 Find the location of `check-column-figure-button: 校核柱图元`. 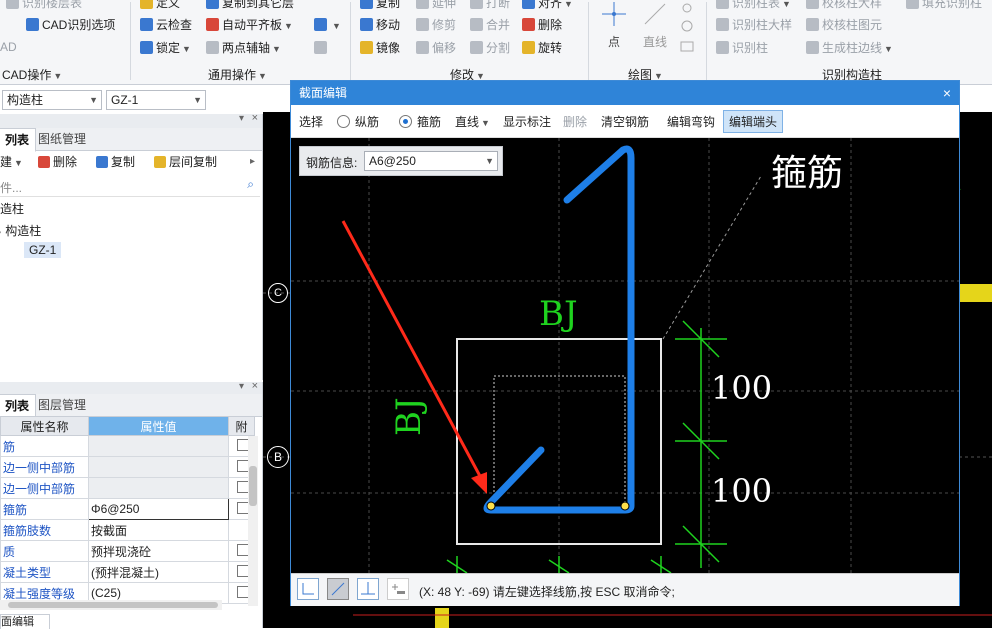

check-column-figure-button: 校核柱图元 is located at coordinates (844, 25).